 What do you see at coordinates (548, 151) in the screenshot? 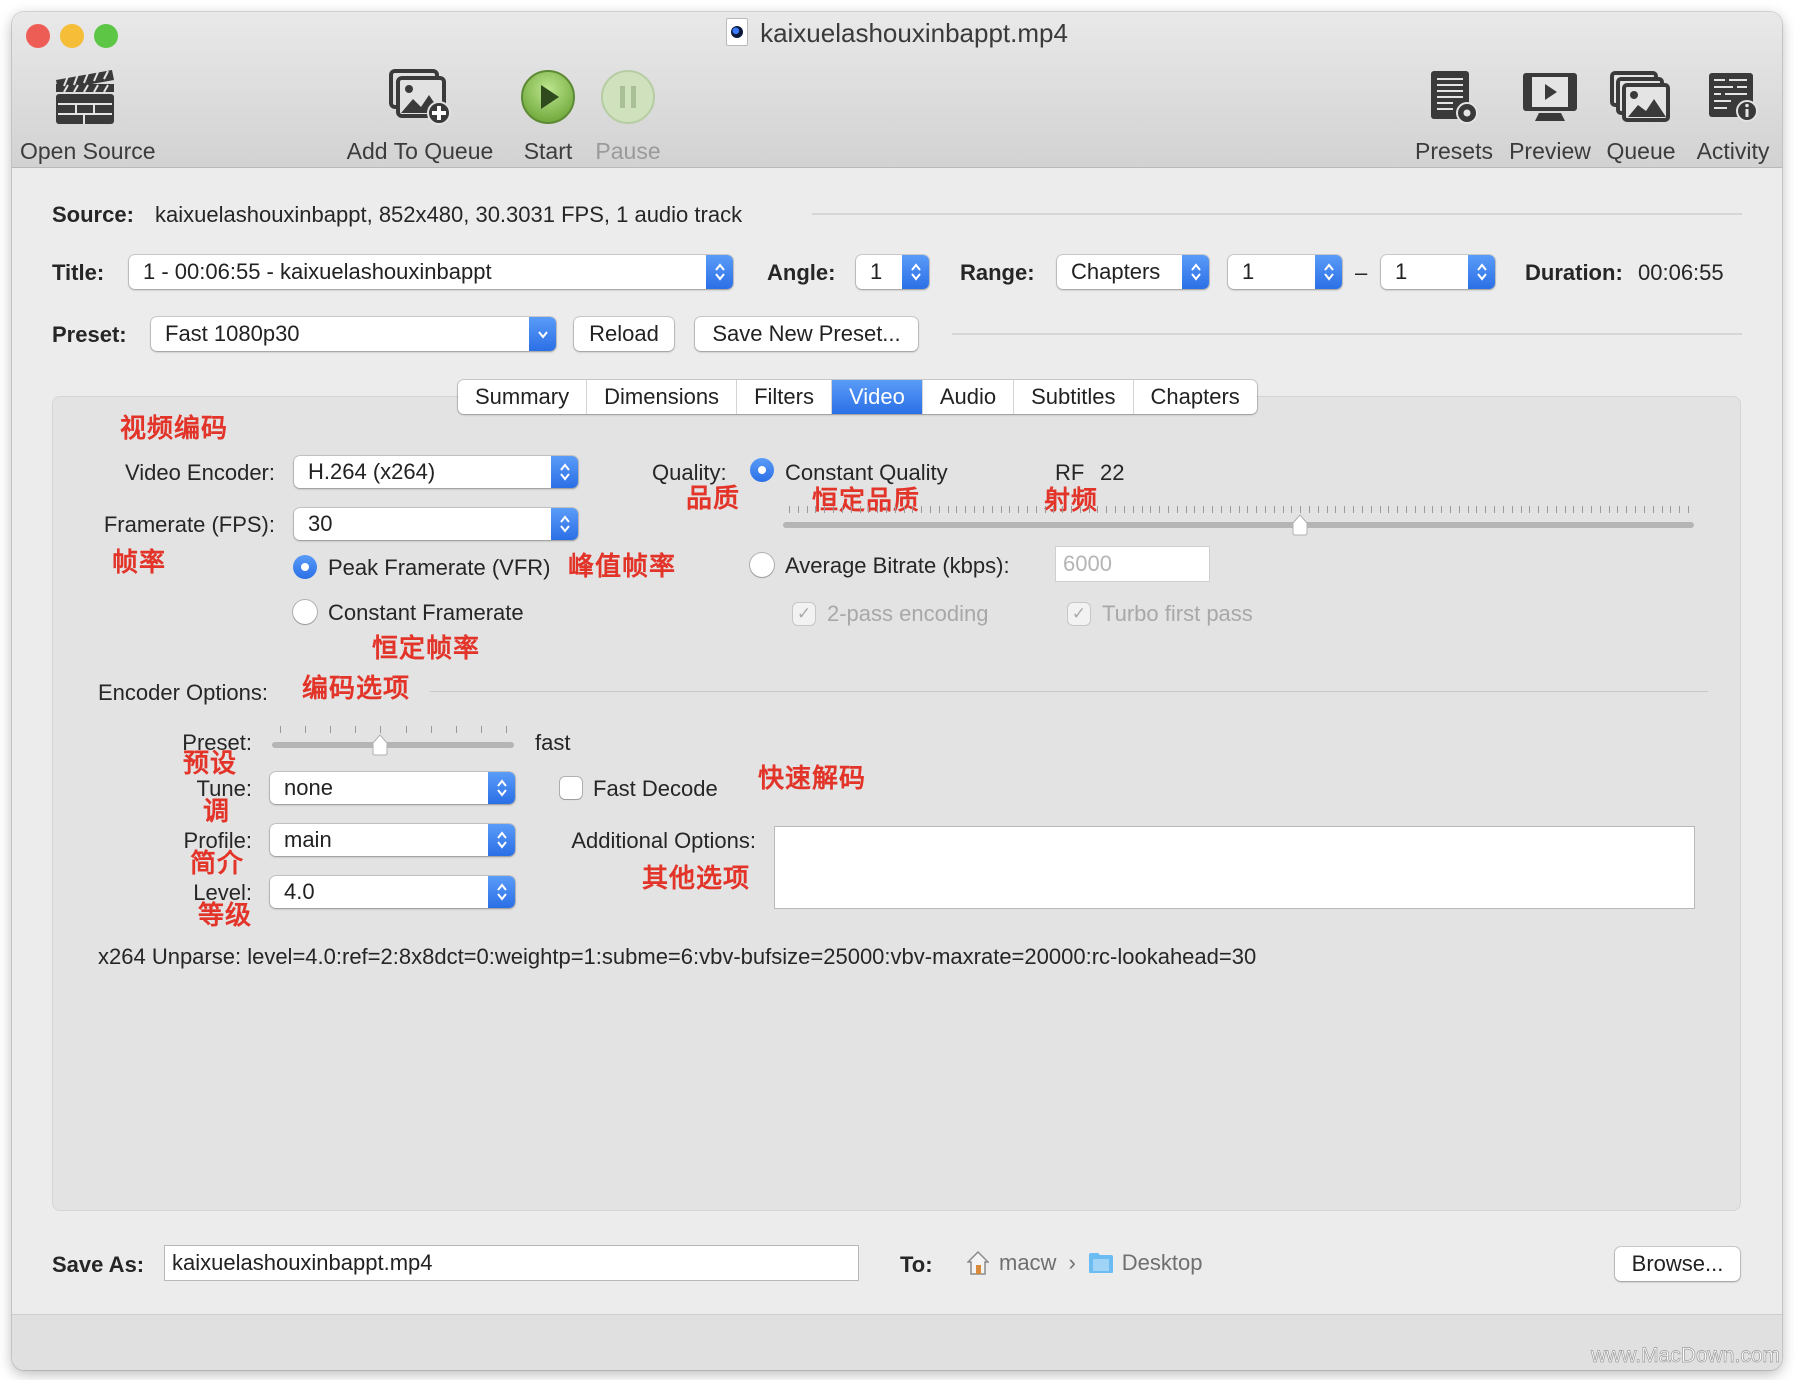
I see `start-label: Start` at bounding box center [548, 151].